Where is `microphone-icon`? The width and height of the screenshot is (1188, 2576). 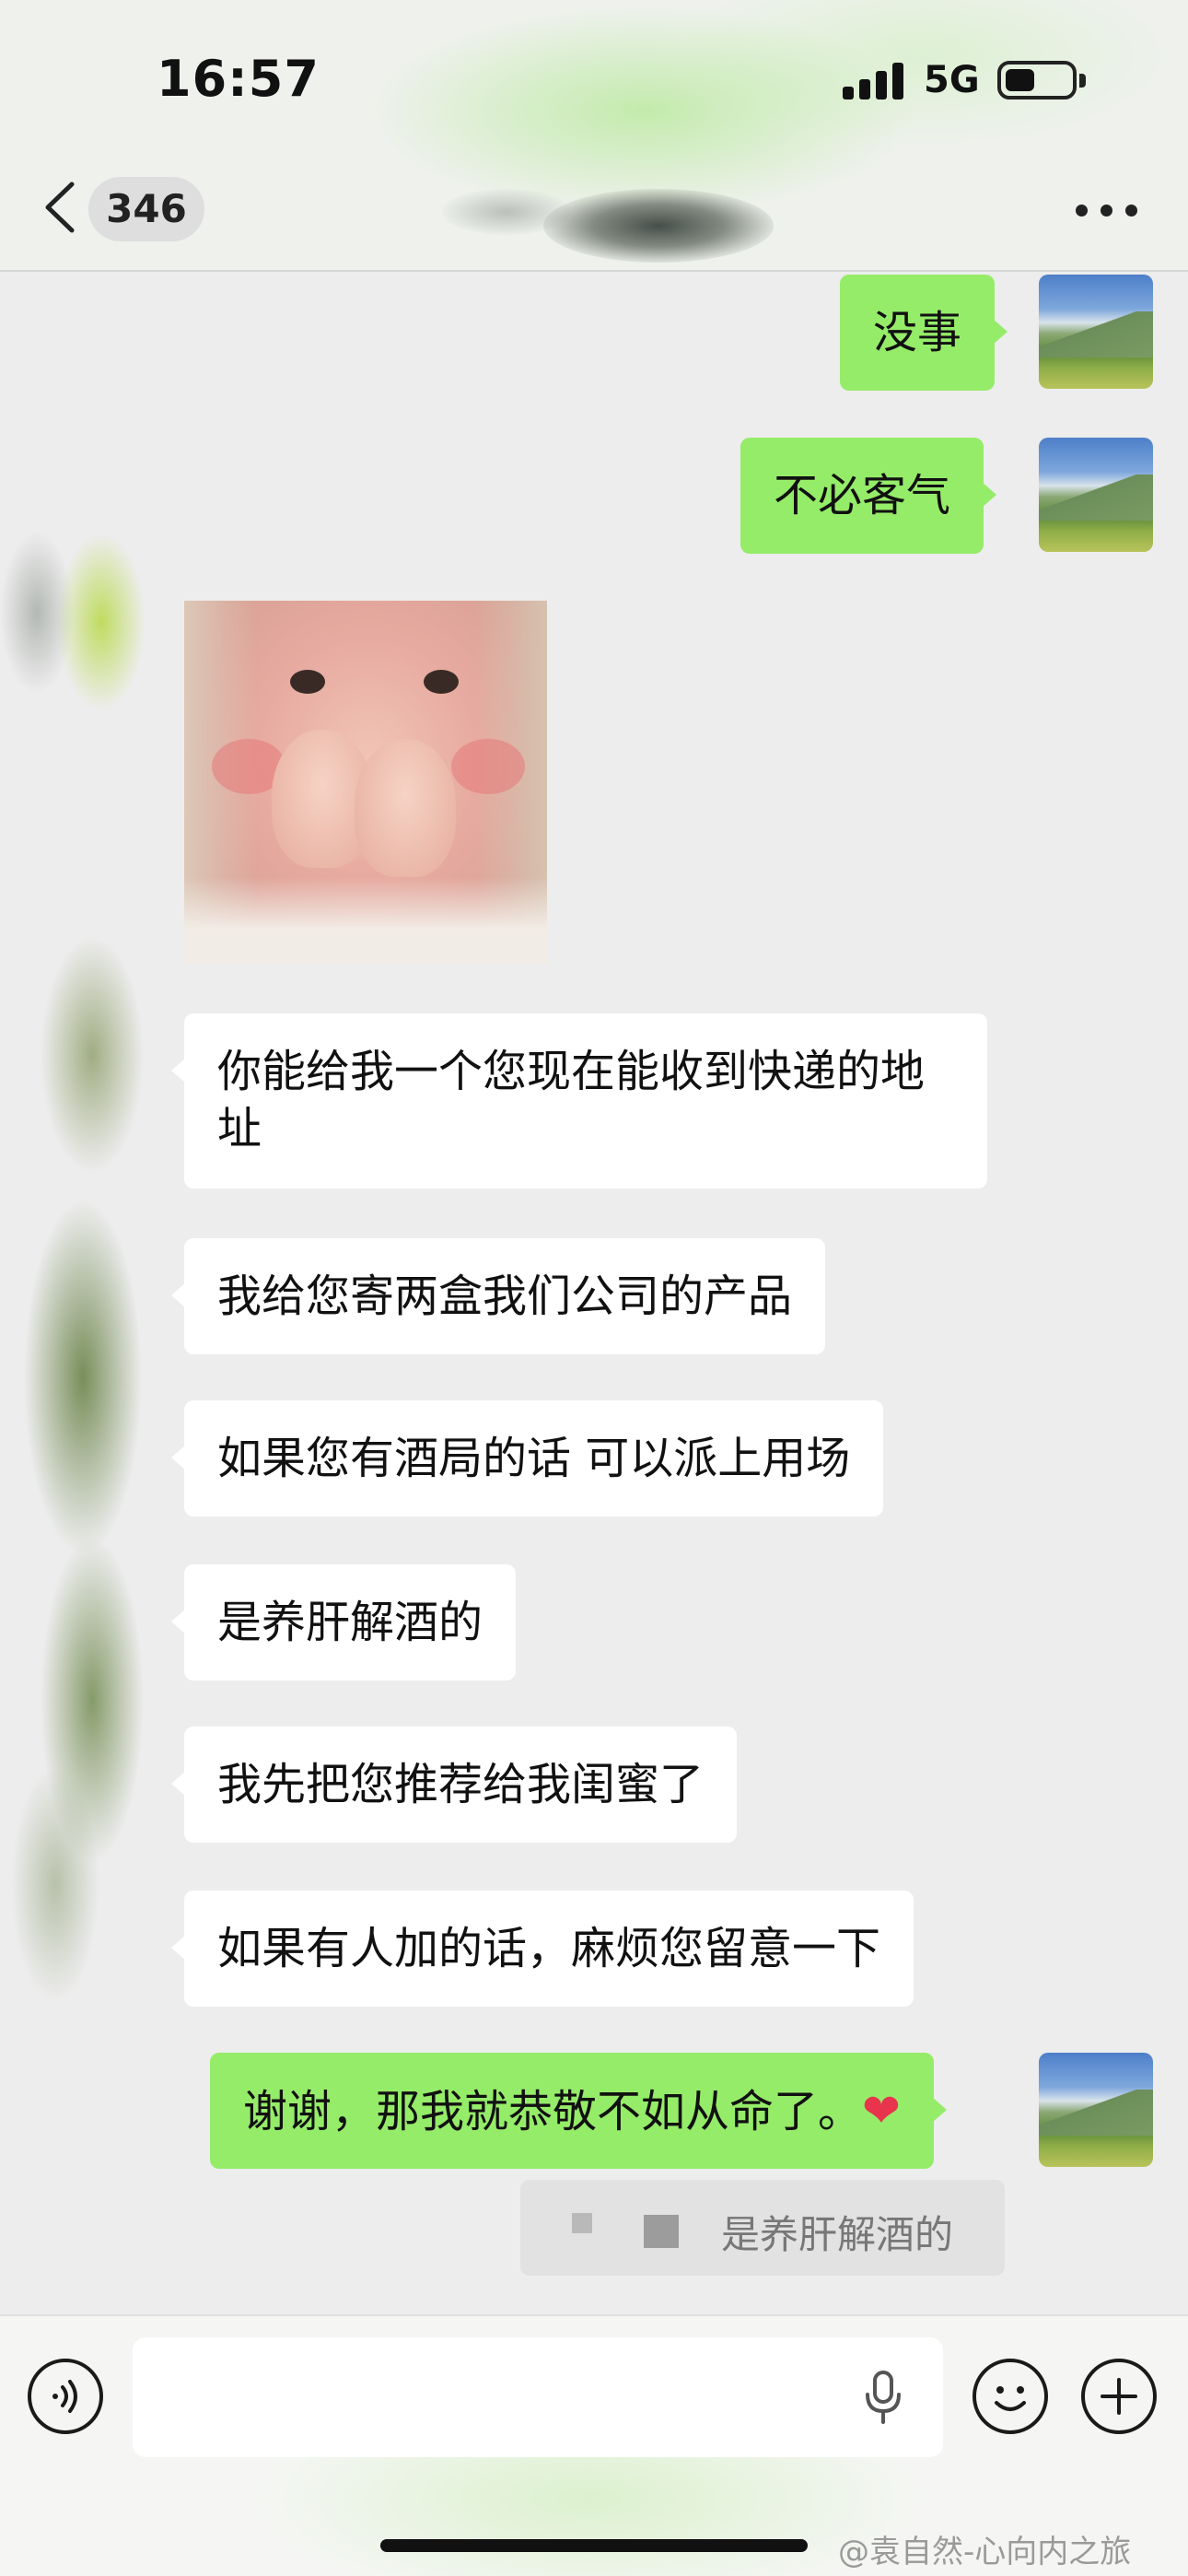 microphone-icon is located at coordinates (883, 2398).